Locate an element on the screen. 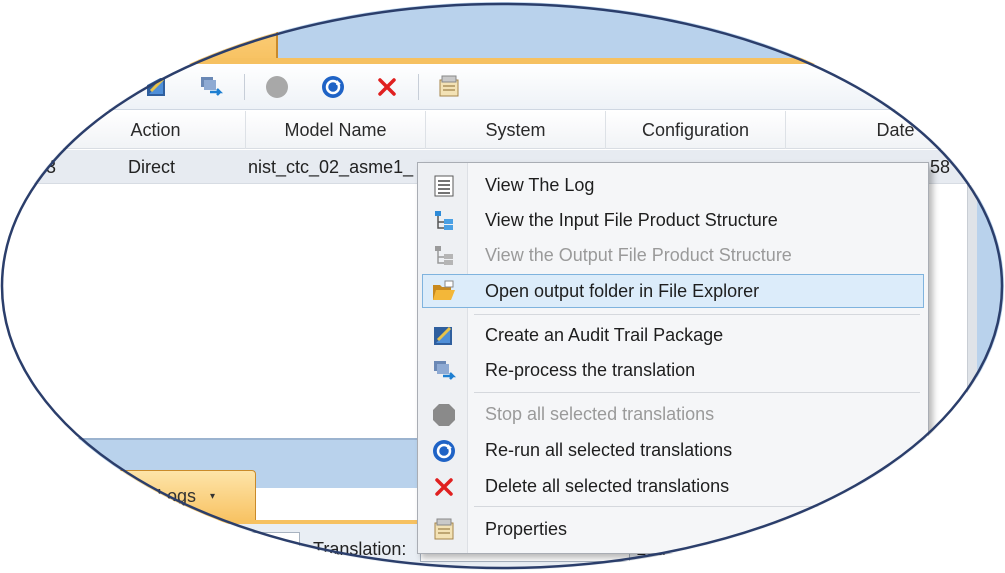 The image size is (1005, 573). translation-label: Translation: is located at coordinates (360, 549).